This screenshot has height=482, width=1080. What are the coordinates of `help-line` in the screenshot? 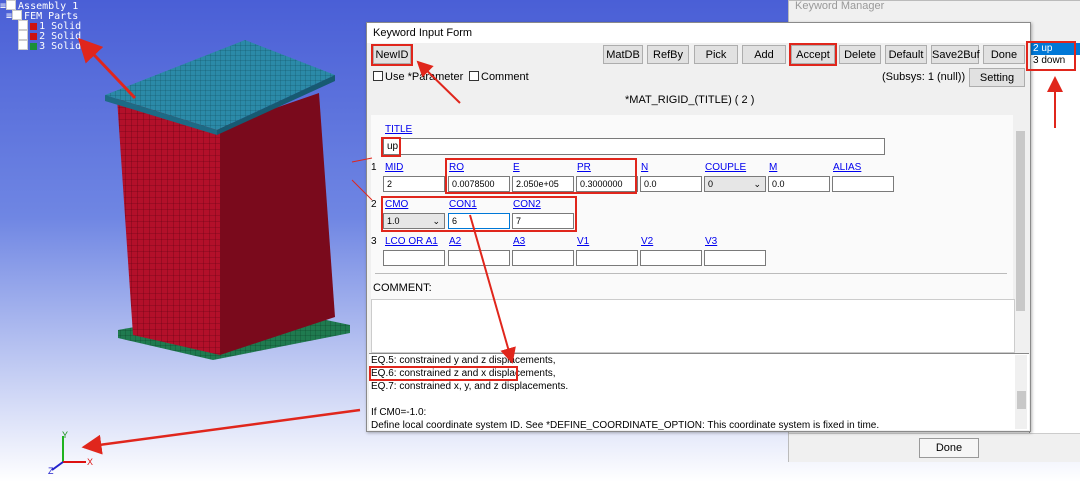 It's located at (699, 399).